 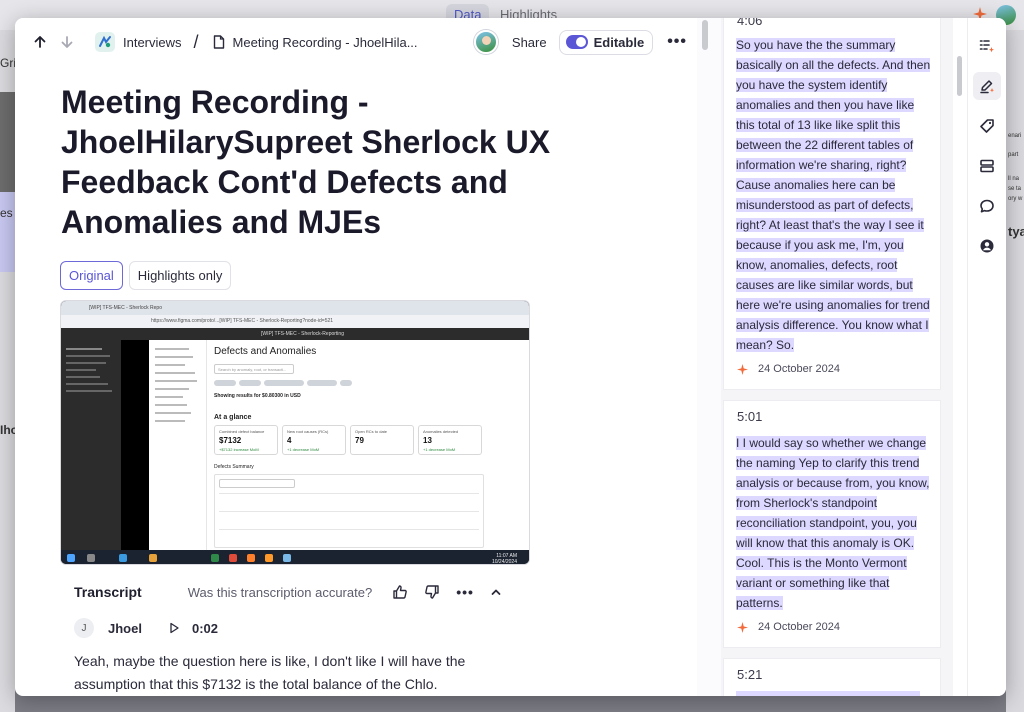 I want to click on editable-toggle: Editable, so click(x=606, y=42).